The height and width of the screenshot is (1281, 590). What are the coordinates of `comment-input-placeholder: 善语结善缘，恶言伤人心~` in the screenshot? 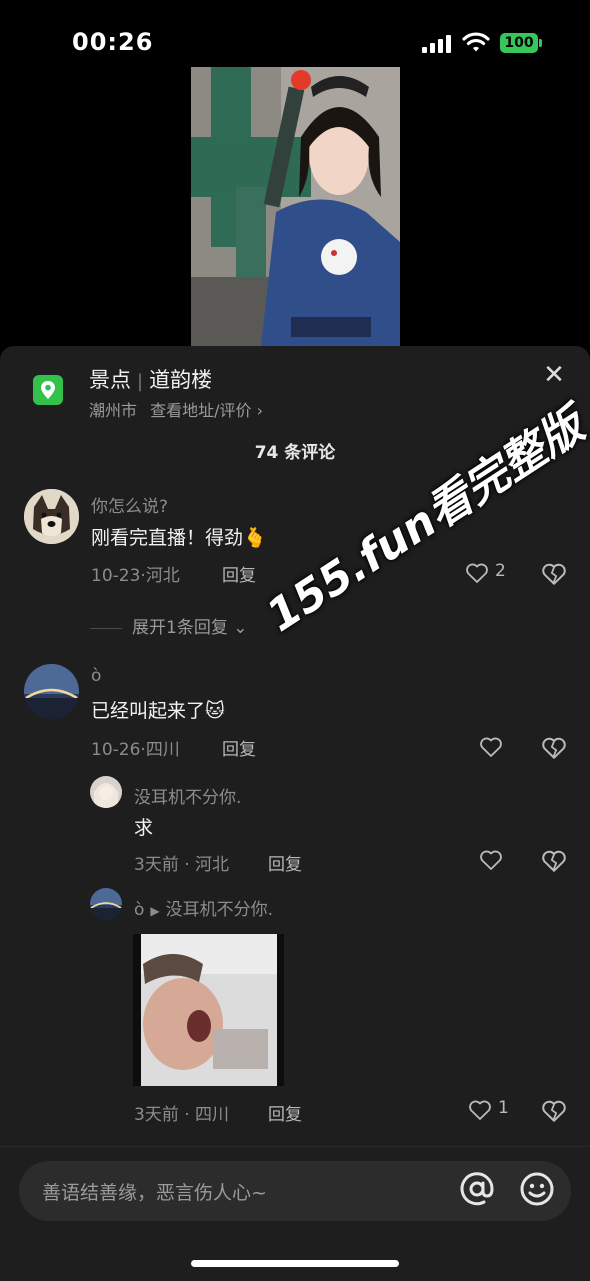 It's located at (154, 1191).